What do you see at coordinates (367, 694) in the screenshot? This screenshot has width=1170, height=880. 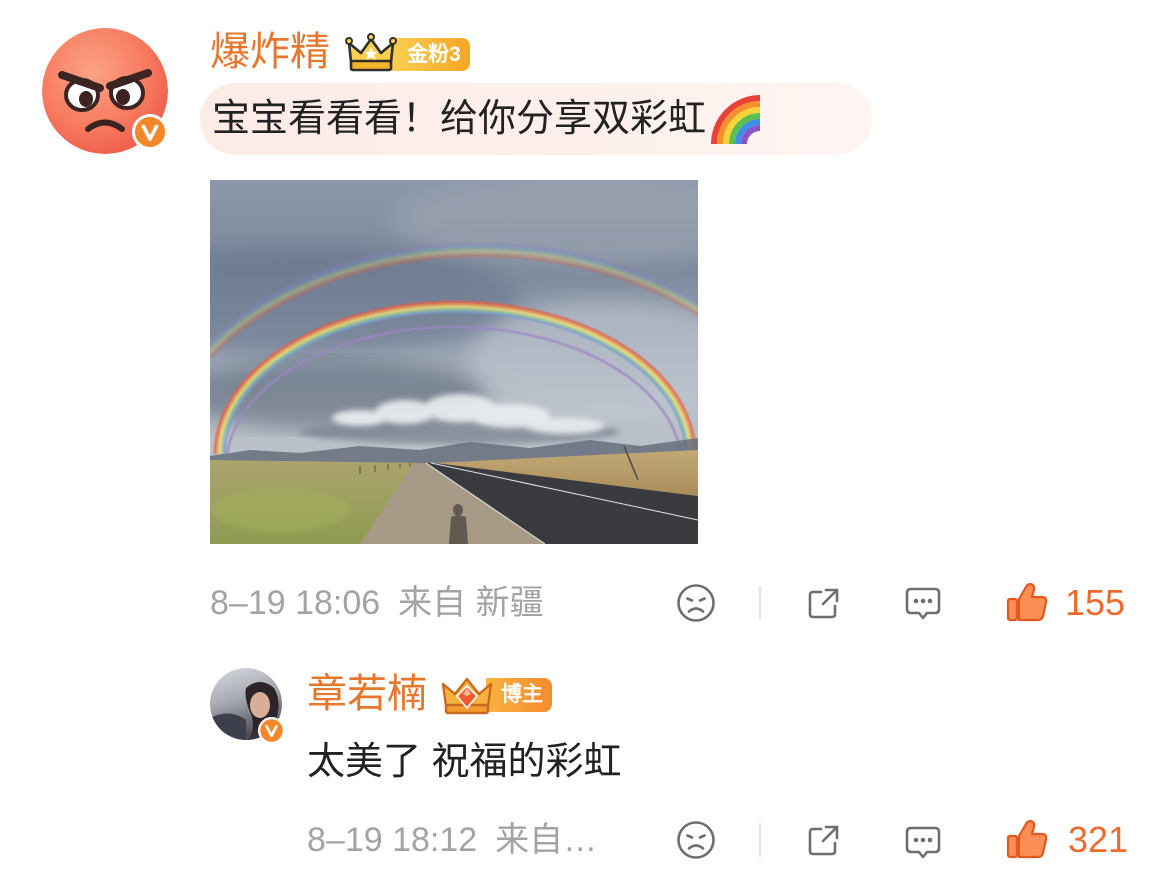 I see `replier-username: 章若楠` at bounding box center [367, 694].